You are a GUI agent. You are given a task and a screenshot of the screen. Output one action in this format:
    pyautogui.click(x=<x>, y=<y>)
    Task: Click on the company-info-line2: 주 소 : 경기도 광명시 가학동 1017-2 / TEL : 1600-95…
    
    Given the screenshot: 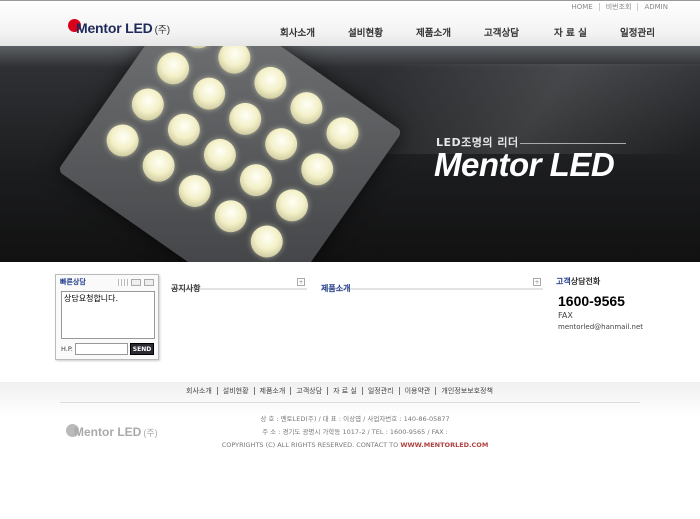 What is the action you would take?
    pyautogui.click(x=355, y=432)
    